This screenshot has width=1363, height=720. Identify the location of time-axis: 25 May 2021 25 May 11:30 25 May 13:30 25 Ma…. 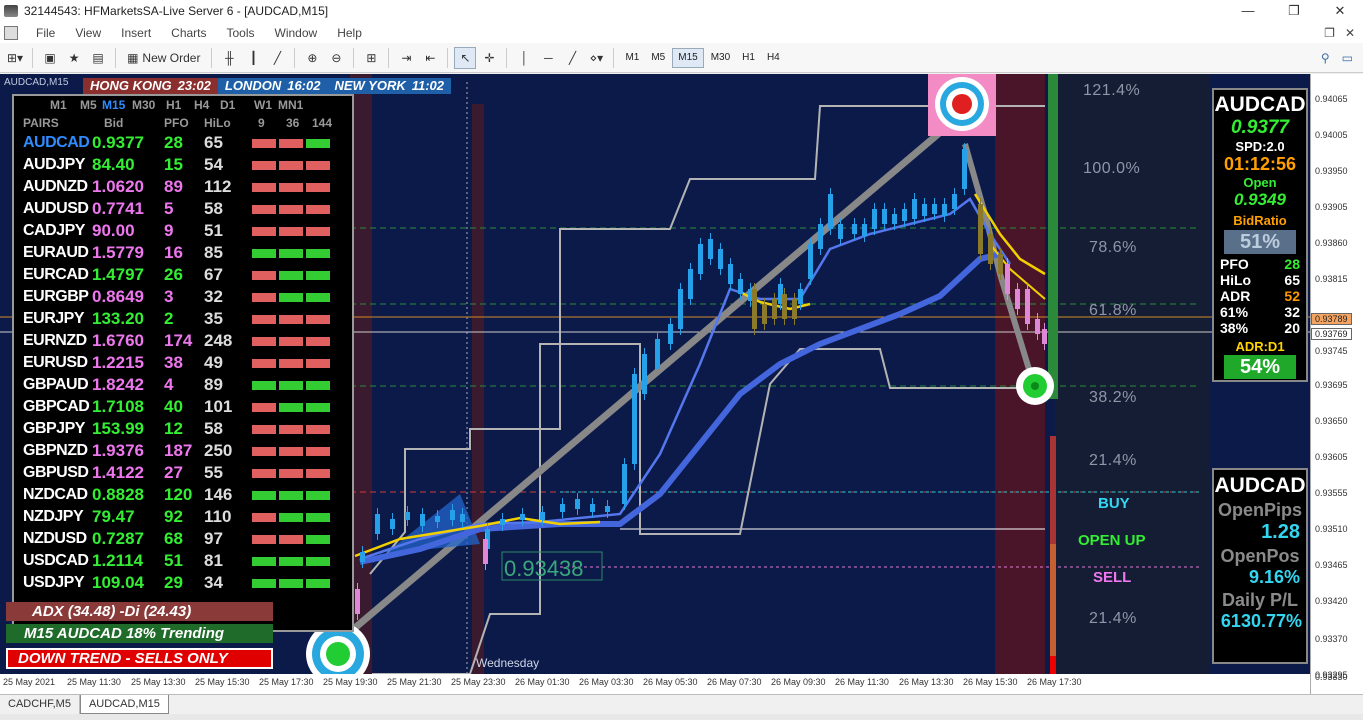
(655, 684).